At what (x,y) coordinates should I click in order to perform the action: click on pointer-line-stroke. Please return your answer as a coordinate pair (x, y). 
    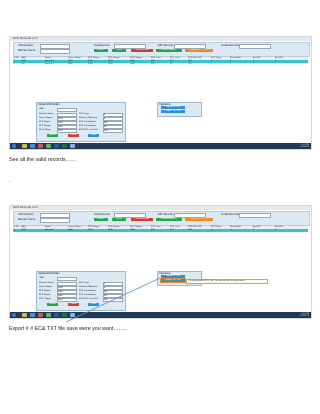
    Looking at the image, I should click on (113, 300).